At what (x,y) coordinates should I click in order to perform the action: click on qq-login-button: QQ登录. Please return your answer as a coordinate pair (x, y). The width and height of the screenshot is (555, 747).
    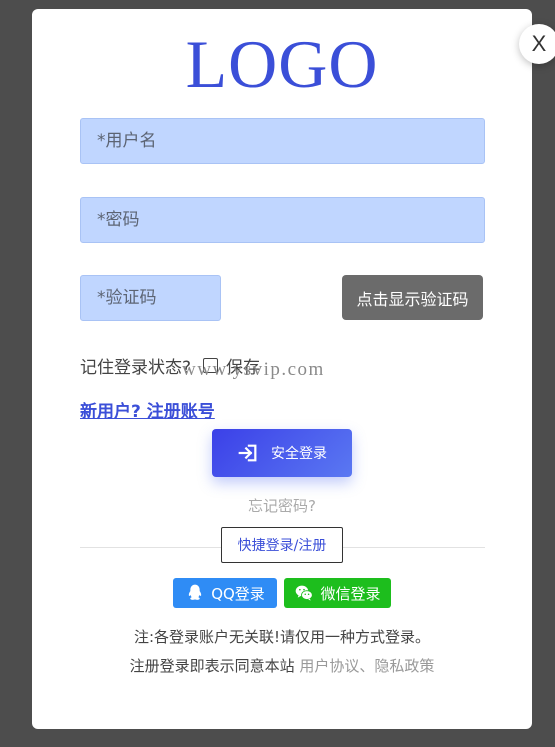
    Looking at the image, I should click on (225, 593).